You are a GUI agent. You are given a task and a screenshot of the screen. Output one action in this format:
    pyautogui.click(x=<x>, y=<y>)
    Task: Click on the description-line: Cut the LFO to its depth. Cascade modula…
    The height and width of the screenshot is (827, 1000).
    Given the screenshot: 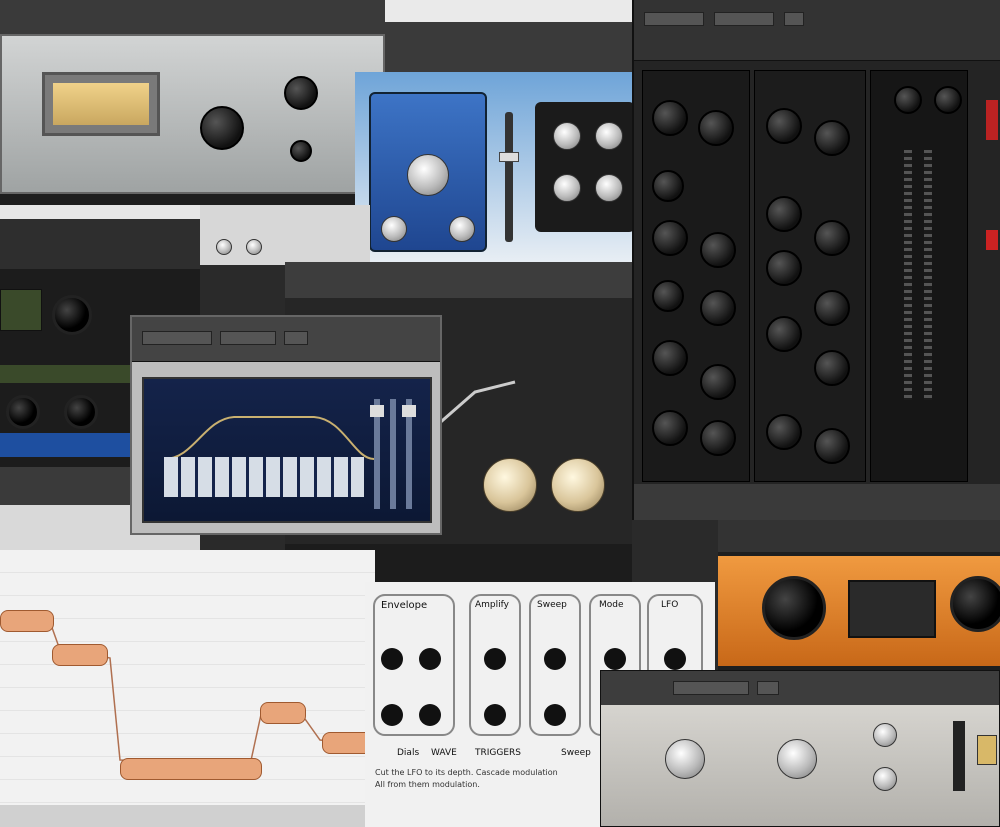 What is the action you would take?
    pyautogui.click(x=466, y=772)
    